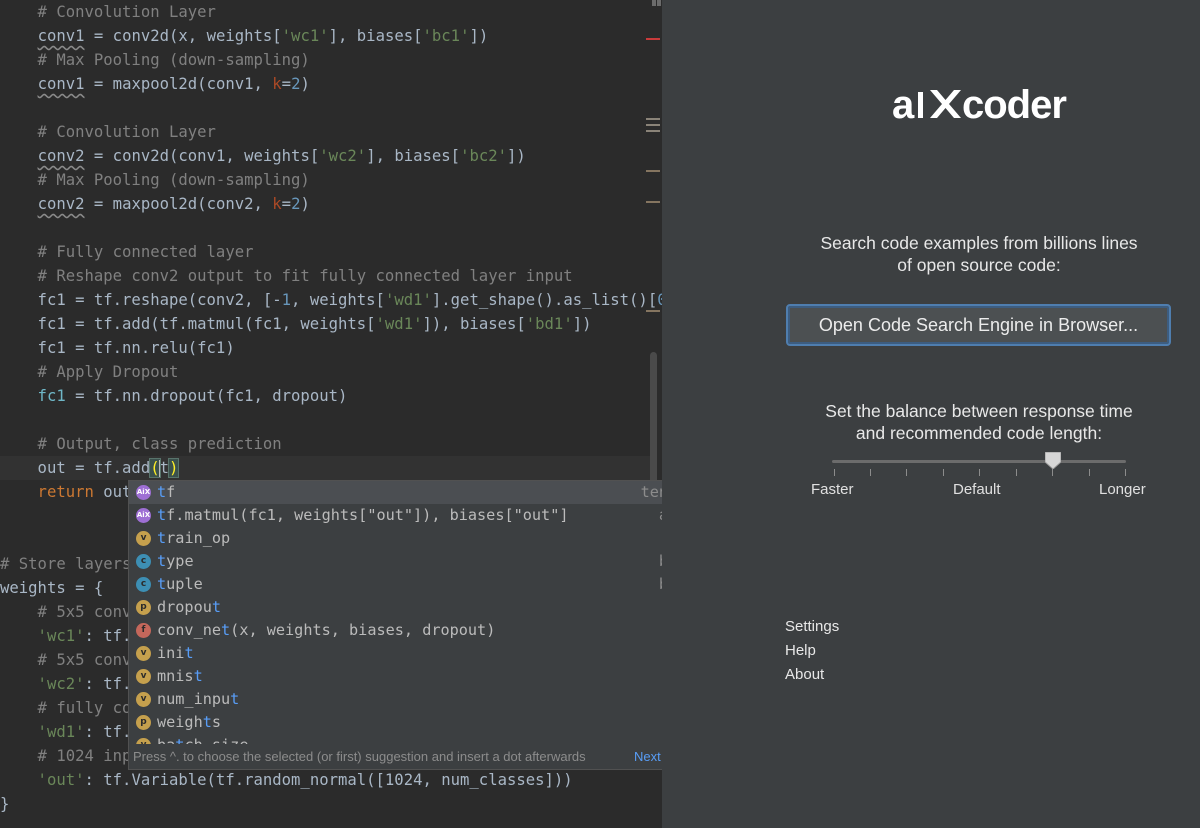  I want to click on completion-item: ctypebuiltins, so click(395, 561).